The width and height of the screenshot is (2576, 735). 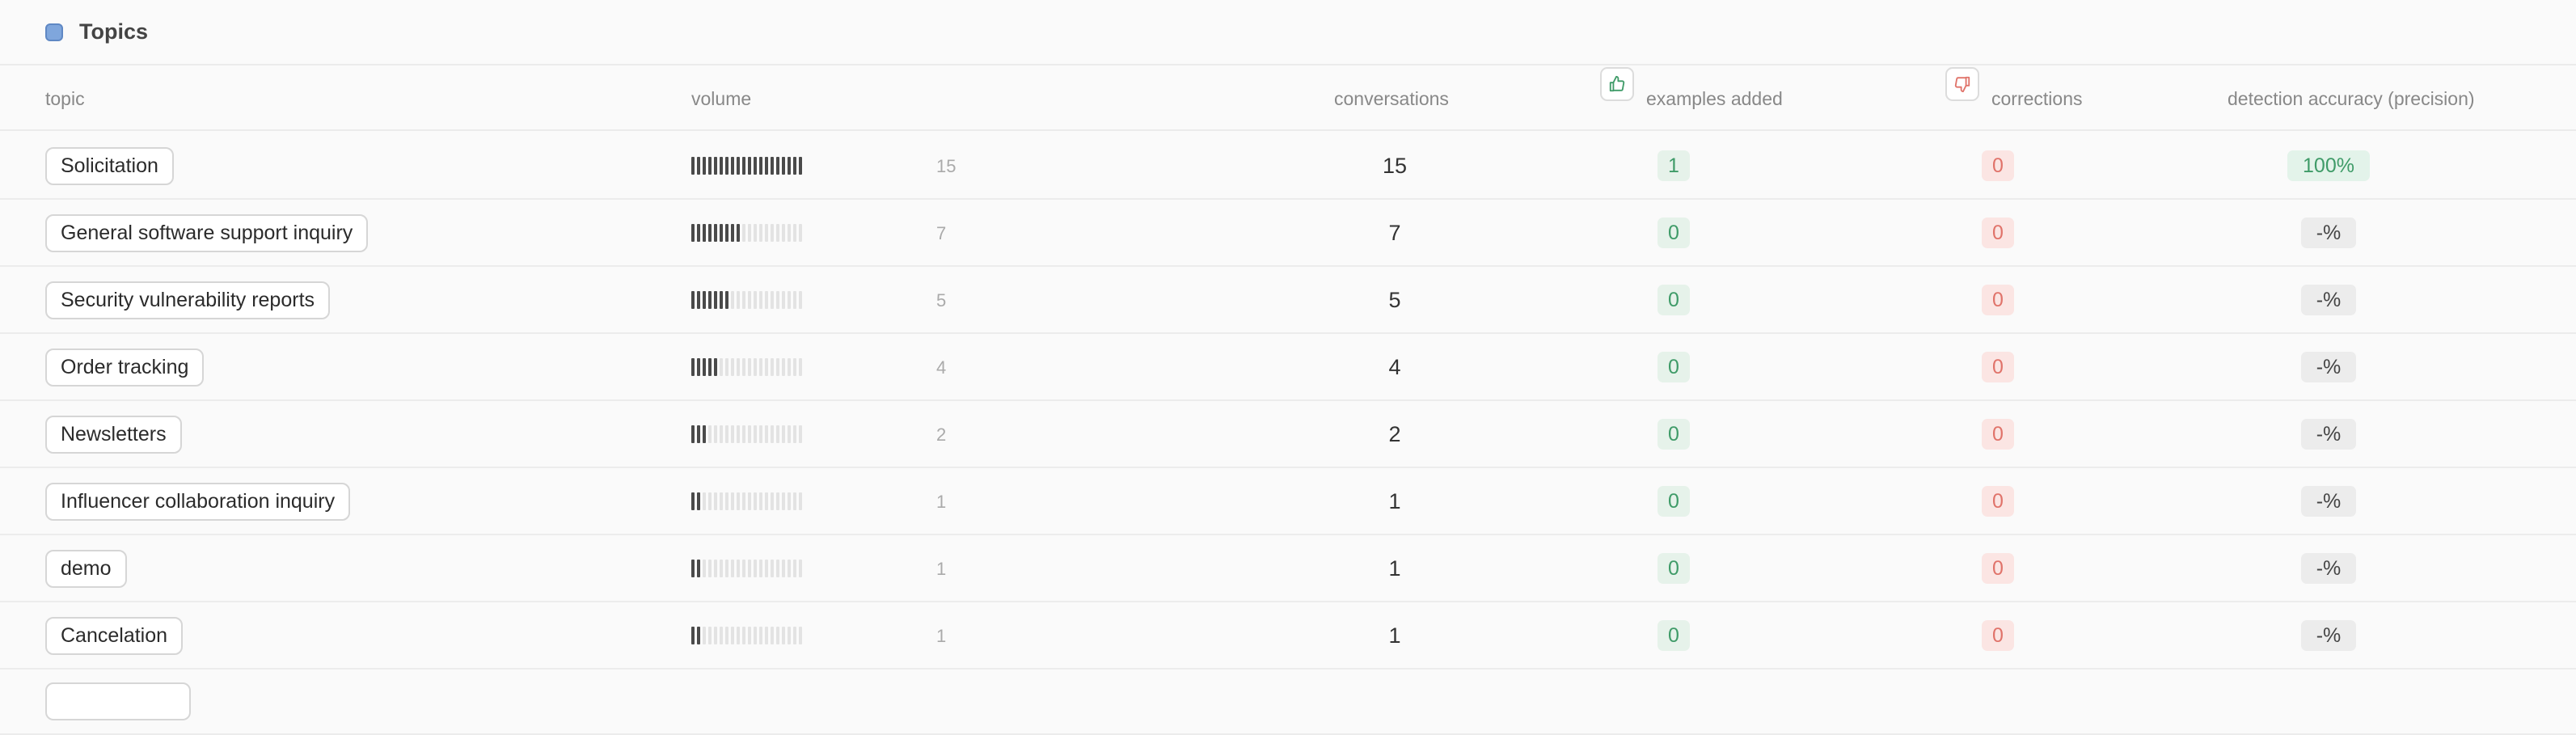 What do you see at coordinates (113, 435) in the screenshot?
I see `topic-pill: Newsletters` at bounding box center [113, 435].